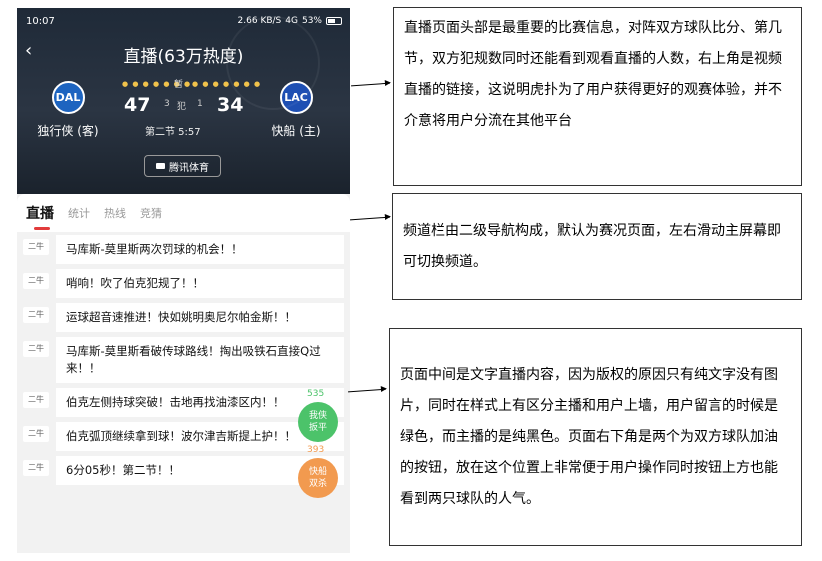  I want to click on status-bar: 10:07 2.66 KB/S 4G 53%, so click(184, 21).